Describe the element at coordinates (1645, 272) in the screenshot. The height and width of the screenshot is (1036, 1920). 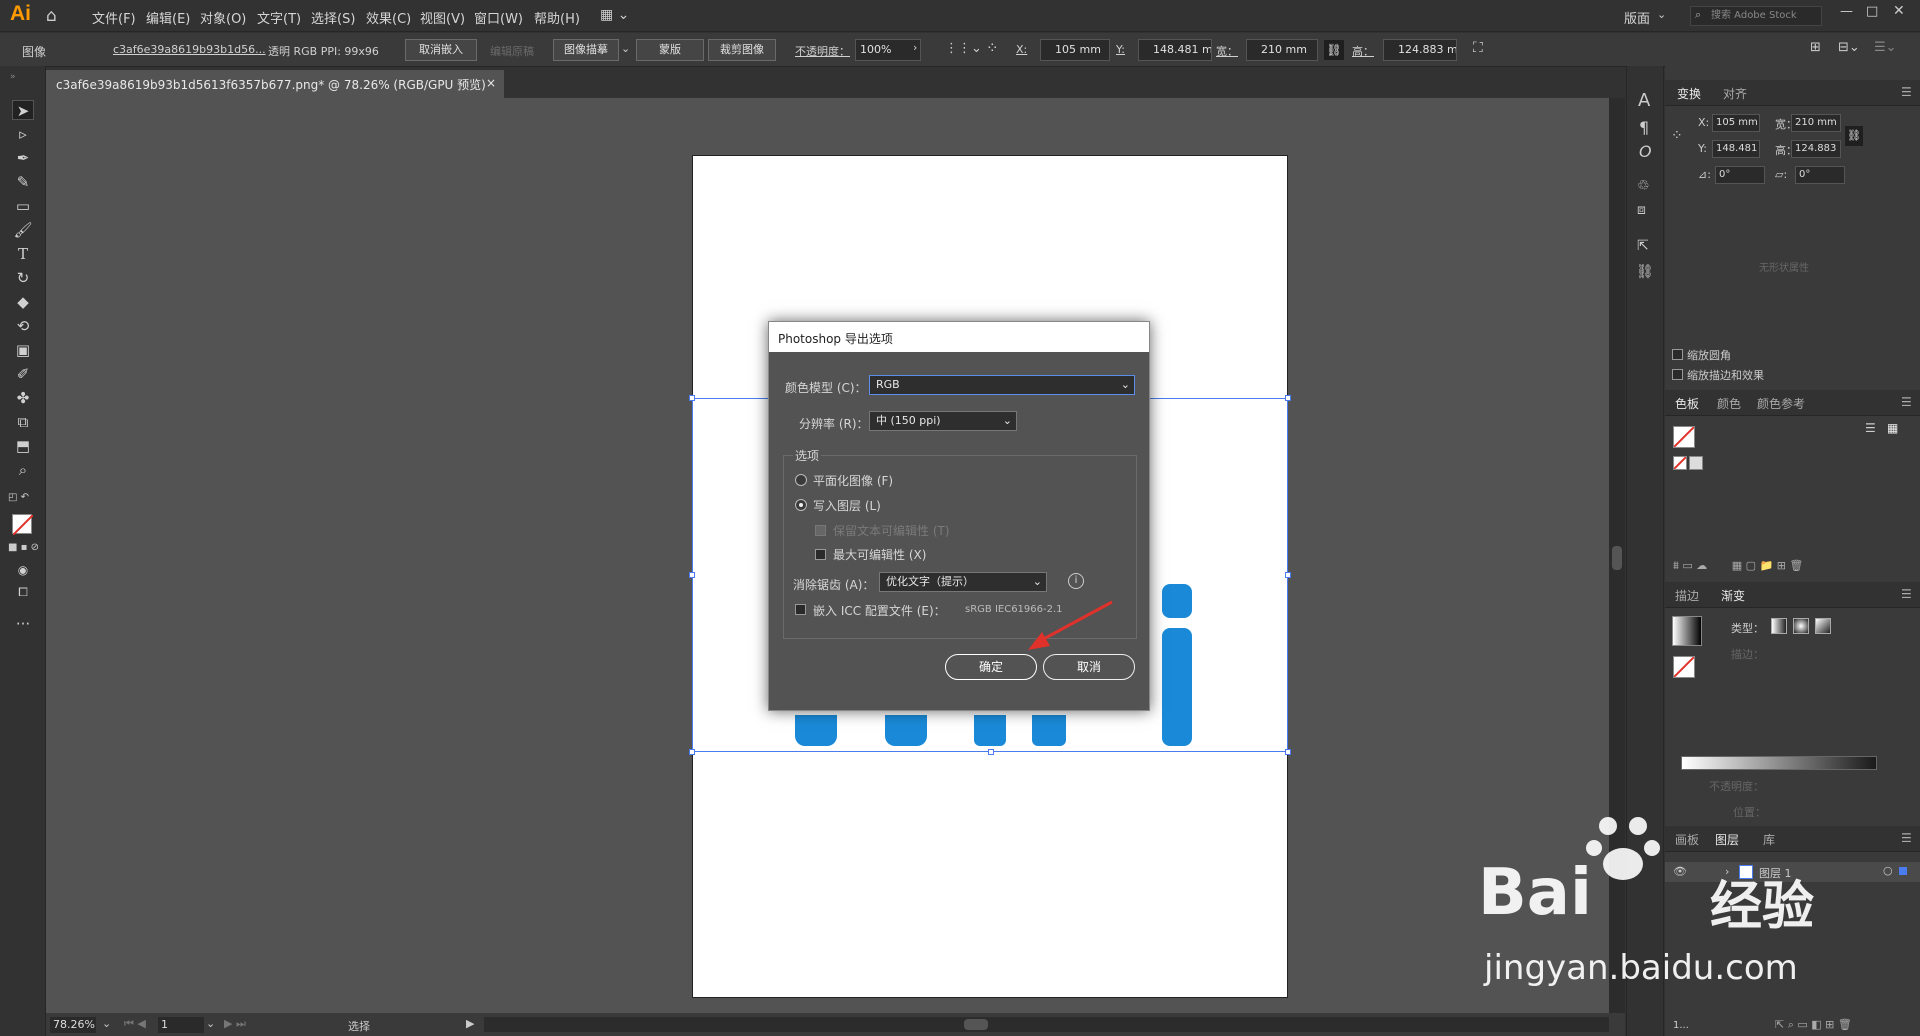
I see `links-panel-icon: ⛓` at that location.